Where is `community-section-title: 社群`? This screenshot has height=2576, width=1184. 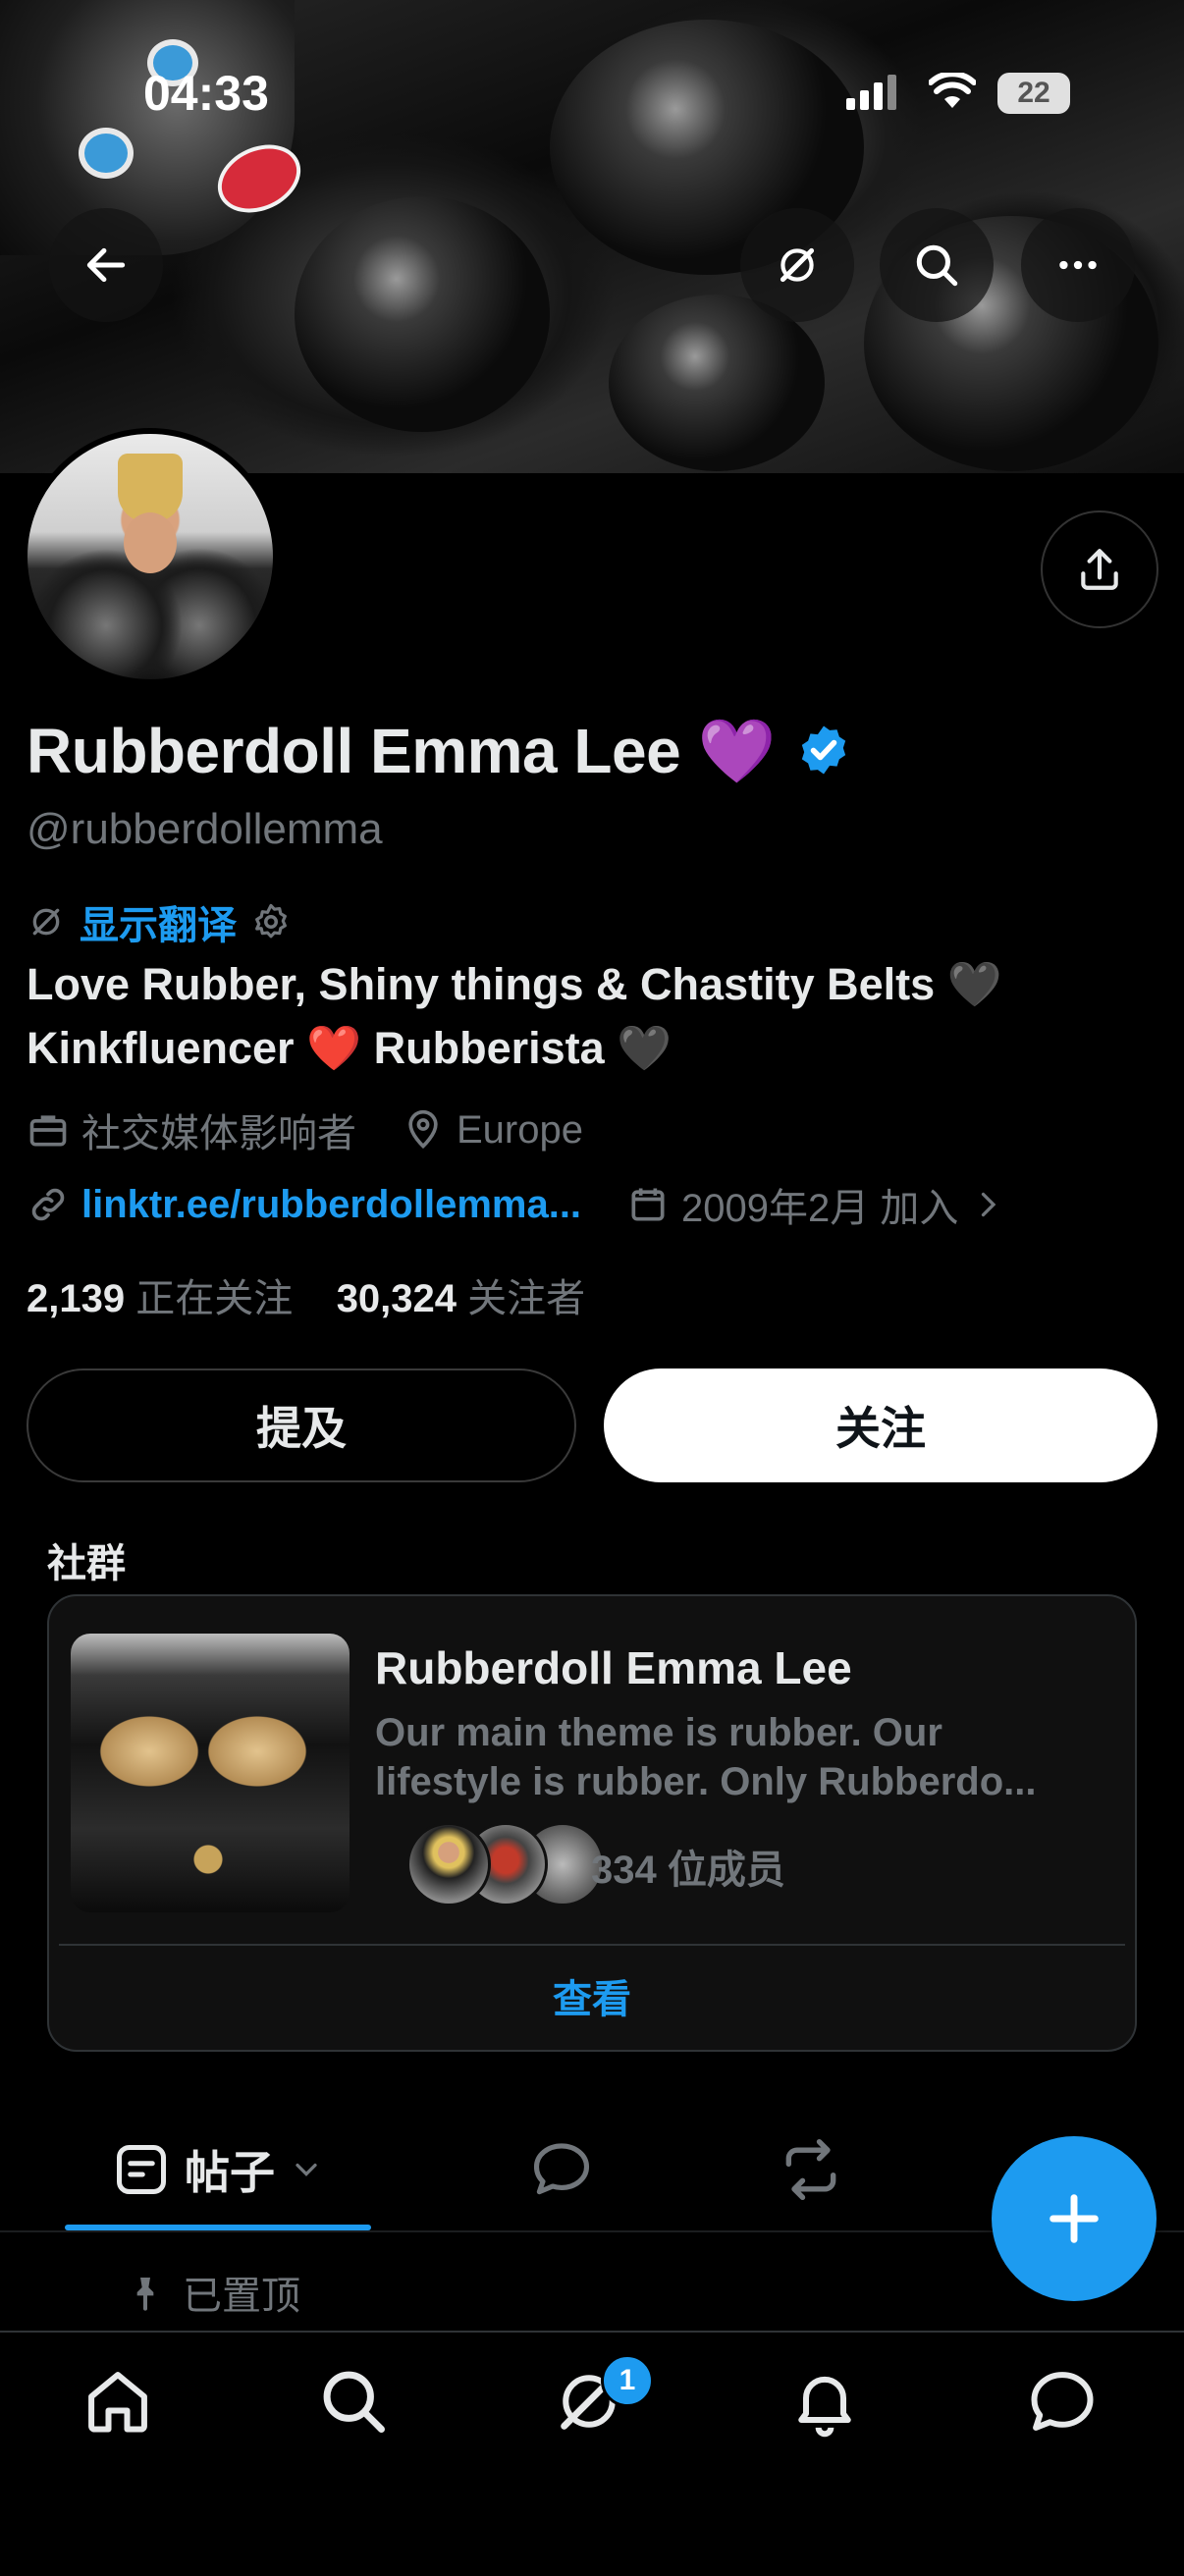 community-section-title: 社群 is located at coordinates (86, 1563).